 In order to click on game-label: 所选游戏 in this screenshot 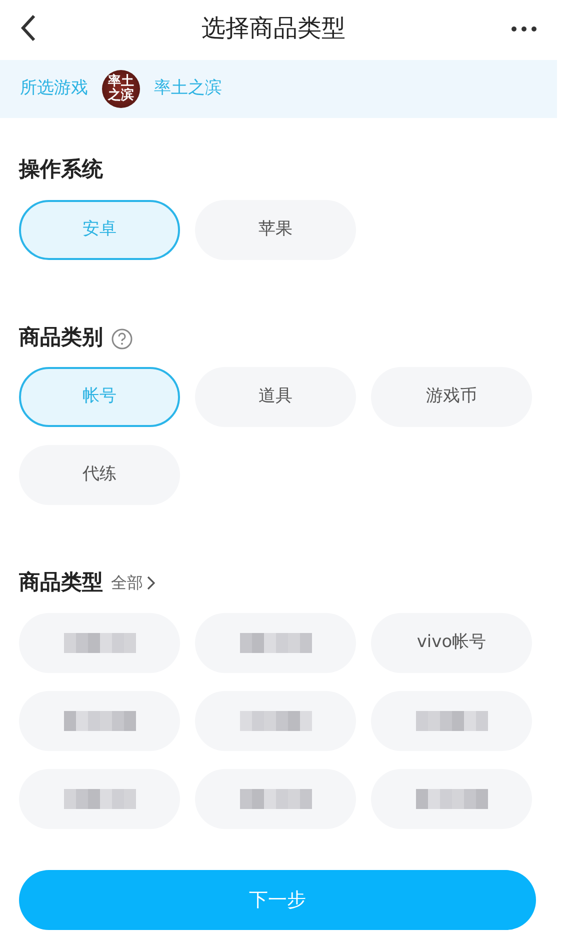, I will do `click(54, 88)`.